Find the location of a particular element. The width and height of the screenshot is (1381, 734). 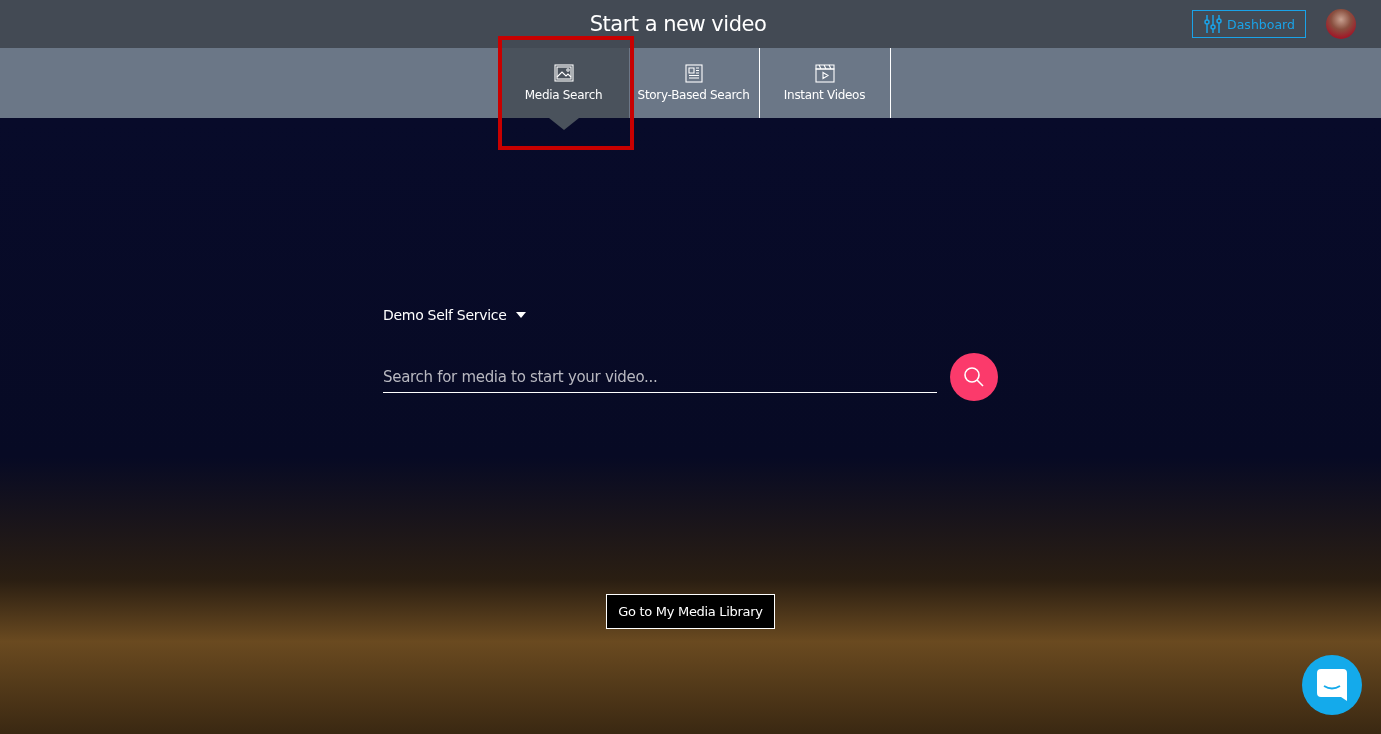

account-dropdown: Demo Self Service is located at coordinates (455, 315).